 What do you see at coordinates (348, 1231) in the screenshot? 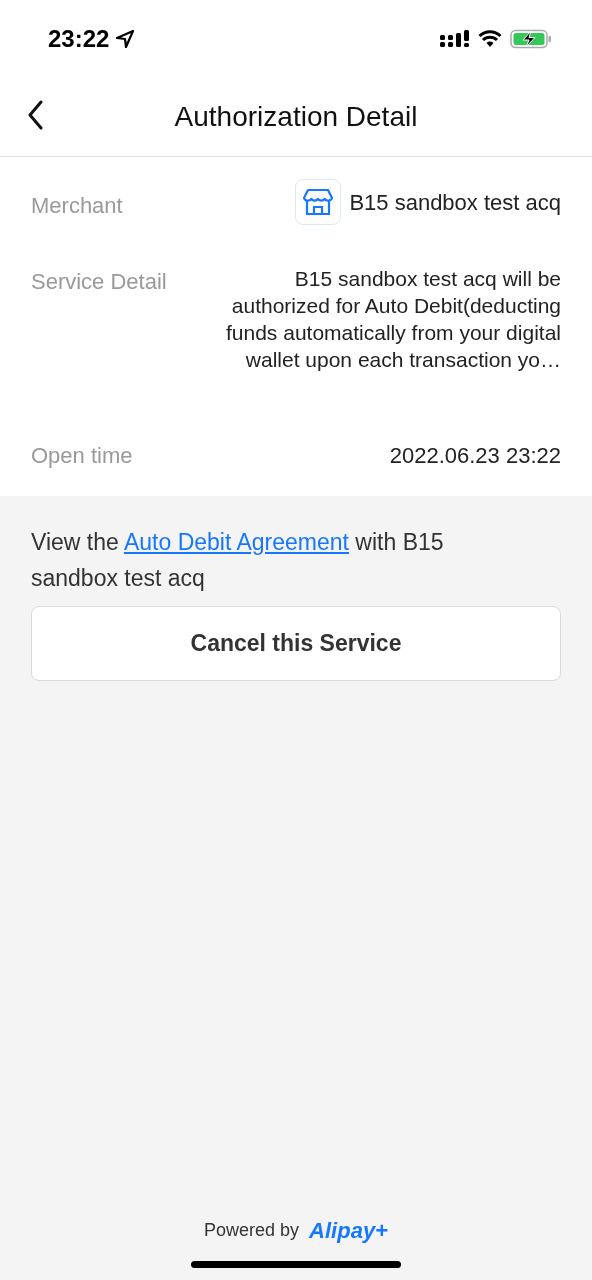
I see `brand-logo: Alipay+` at bounding box center [348, 1231].